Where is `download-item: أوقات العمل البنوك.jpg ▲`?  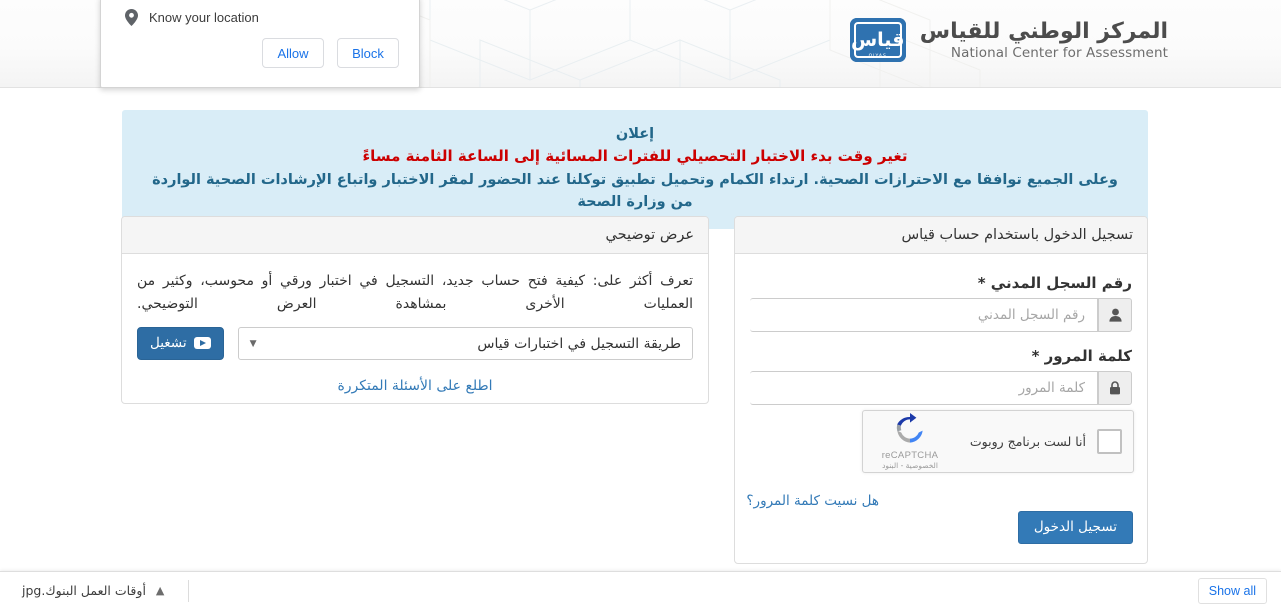
download-item: أوقات العمل البنوك.jpg ▲ is located at coordinates (93, 590).